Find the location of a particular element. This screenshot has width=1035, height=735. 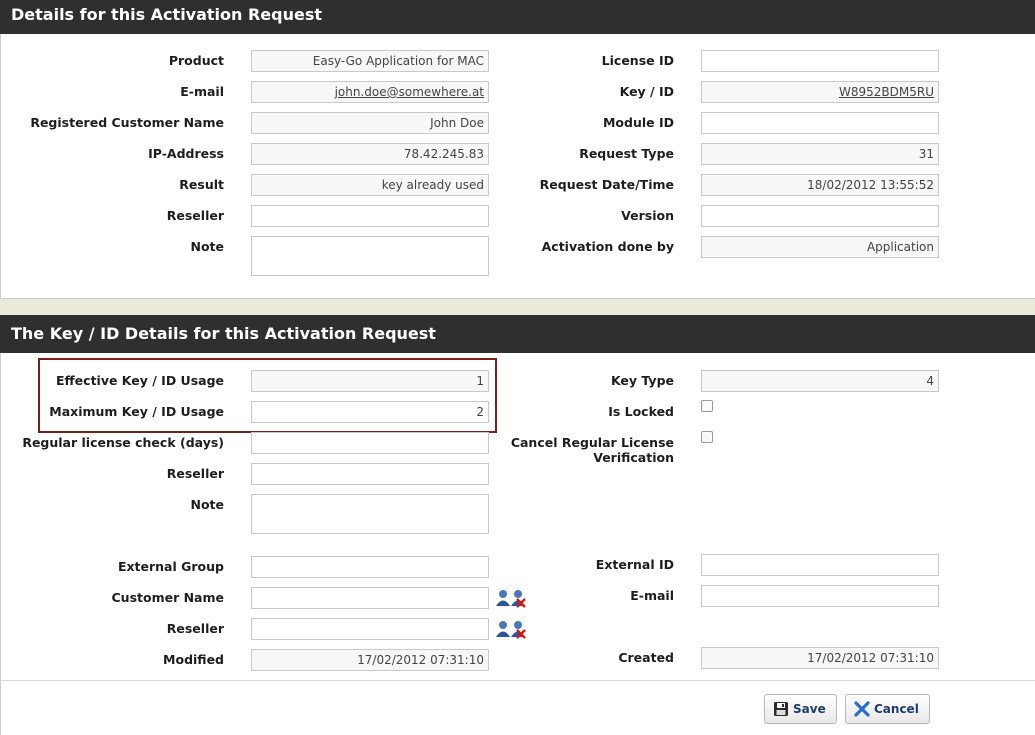

label-created: Created is located at coordinates (646, 657).